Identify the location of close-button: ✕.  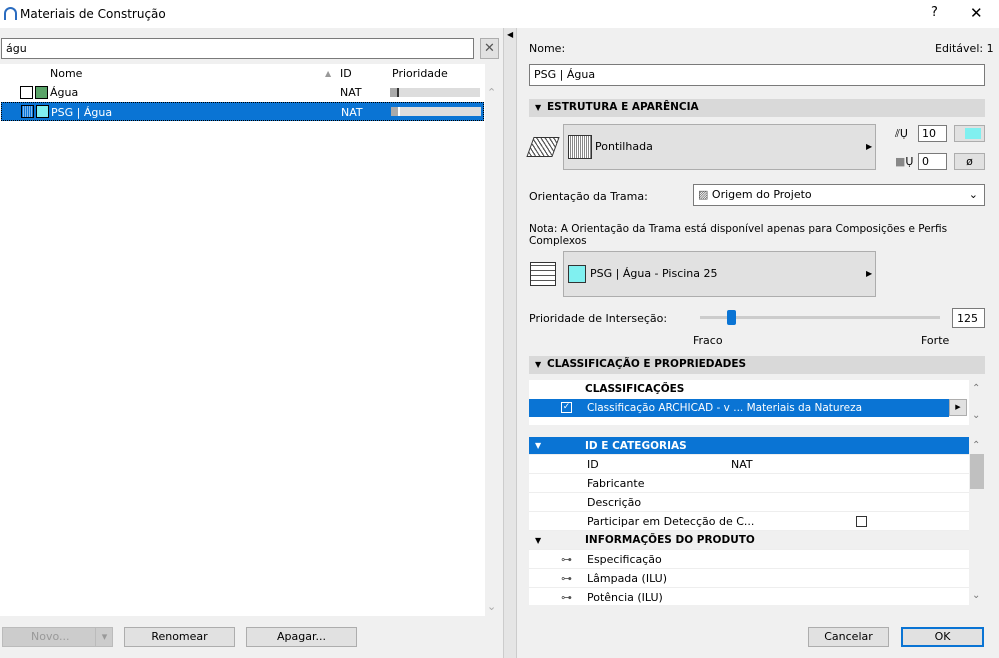
(976, 13).